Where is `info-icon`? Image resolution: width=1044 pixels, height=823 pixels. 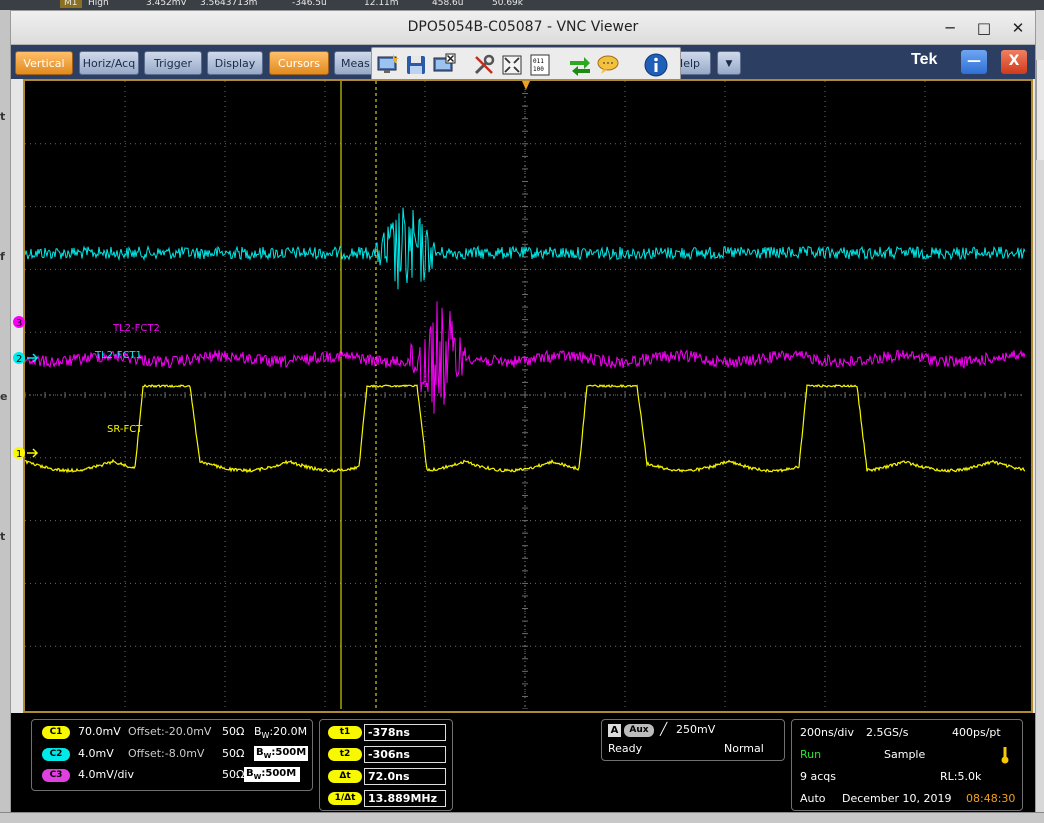 info-icon is located at coordinates (656, 65).